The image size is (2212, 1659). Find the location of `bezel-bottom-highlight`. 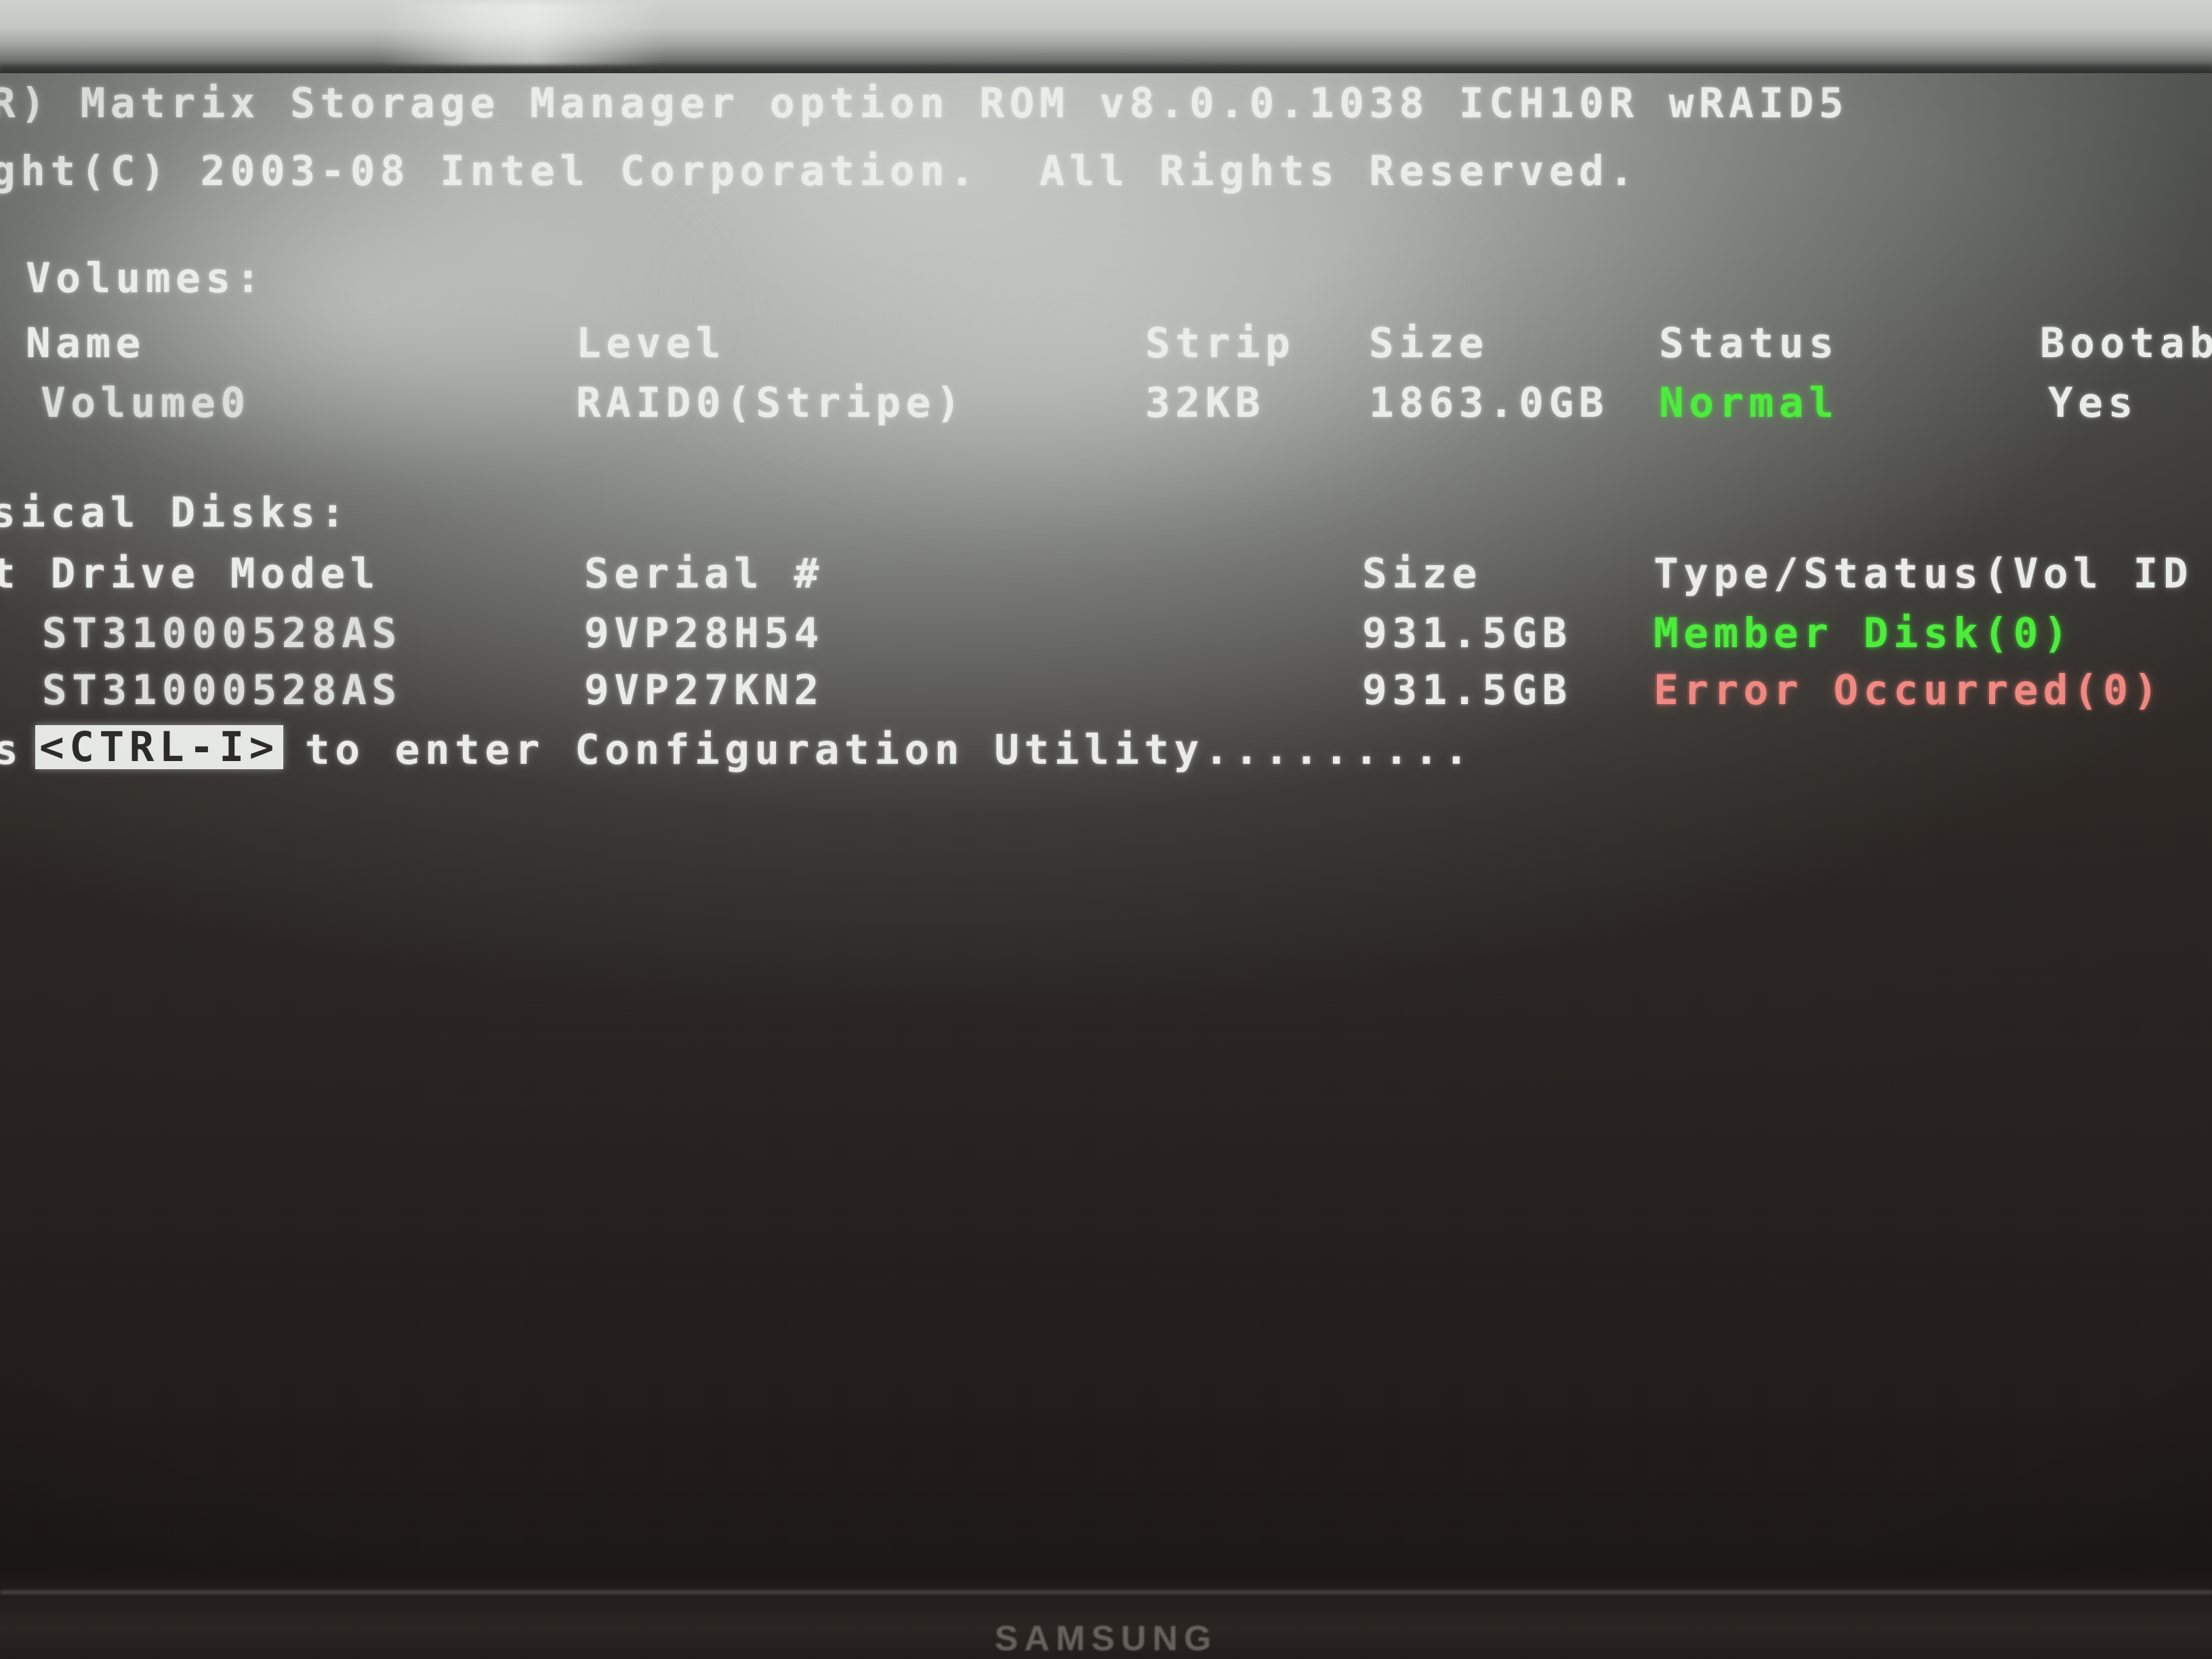

bezel-bottom-highlight is located at coordinates (1106, 1592).